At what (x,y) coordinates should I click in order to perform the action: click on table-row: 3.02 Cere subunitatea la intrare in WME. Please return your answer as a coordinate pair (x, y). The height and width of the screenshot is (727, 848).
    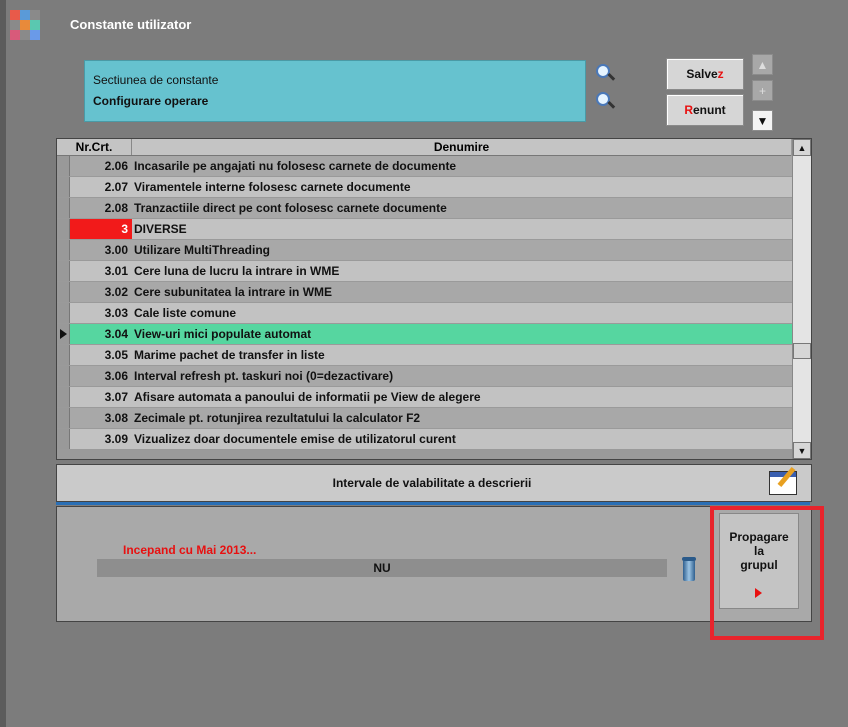
    Looking at the image, I should click on (425, 292).